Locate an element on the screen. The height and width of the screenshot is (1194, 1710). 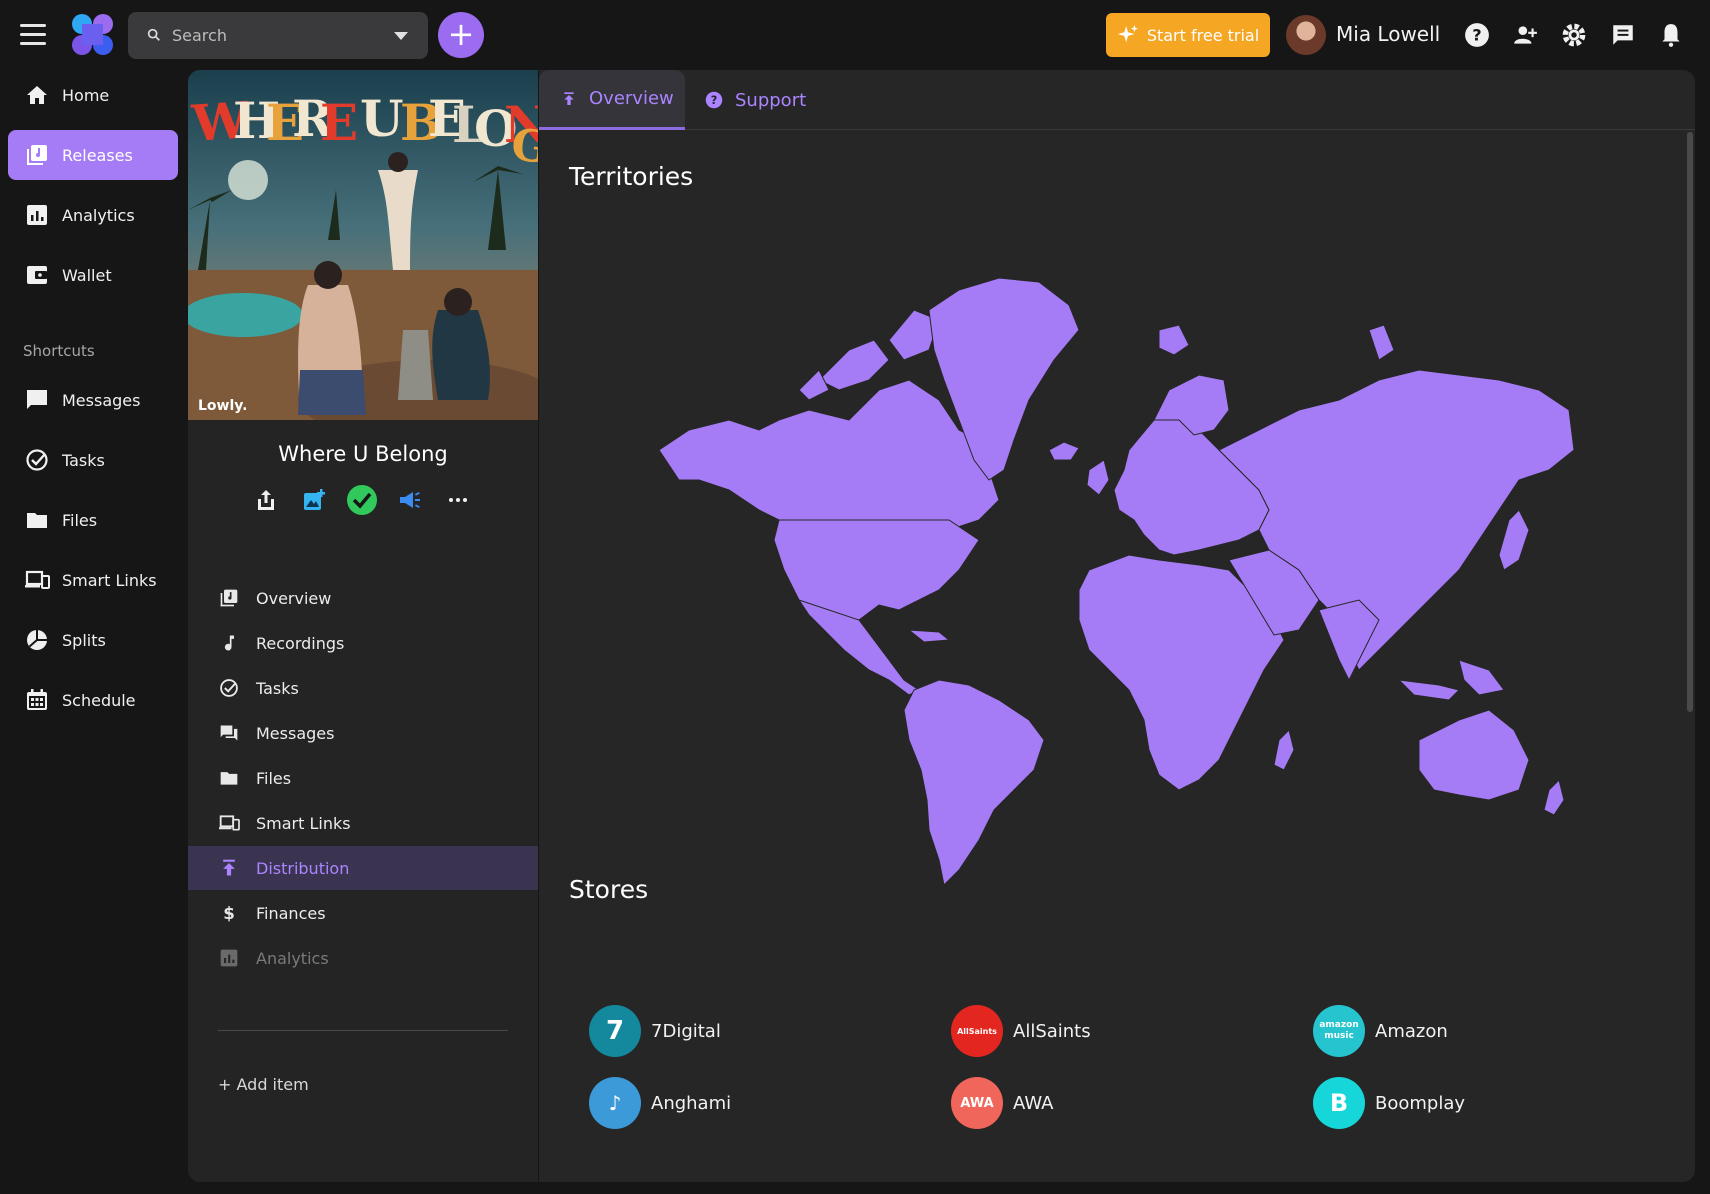
start-trial-button: Start free trial is located at coordinates (1188, 35).